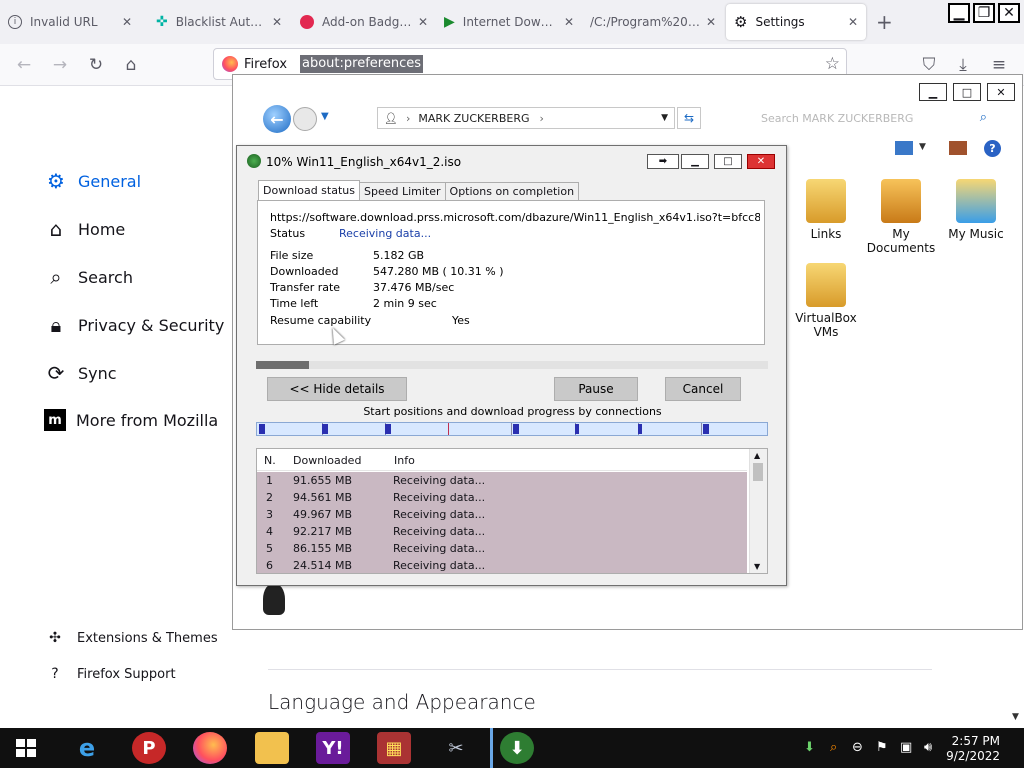  What do you see at coordinates (88, 277) in the screenshot?
I see `sidebar-item-search: ⌕ Search` at bounding box center [88, 277].